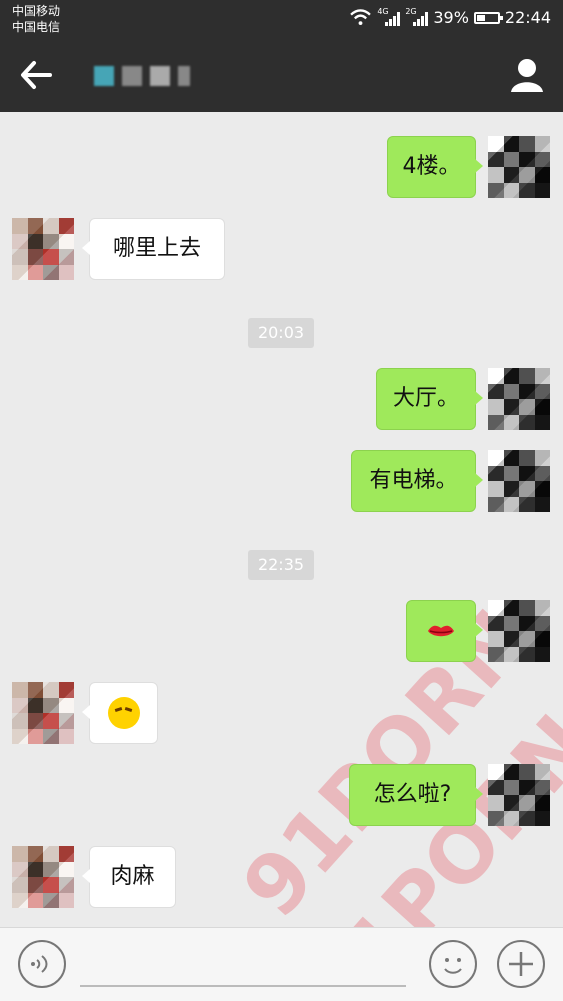 The height and width of the screenshot is (1001, 563). I want to click on battery-icon, so click(488, 17).